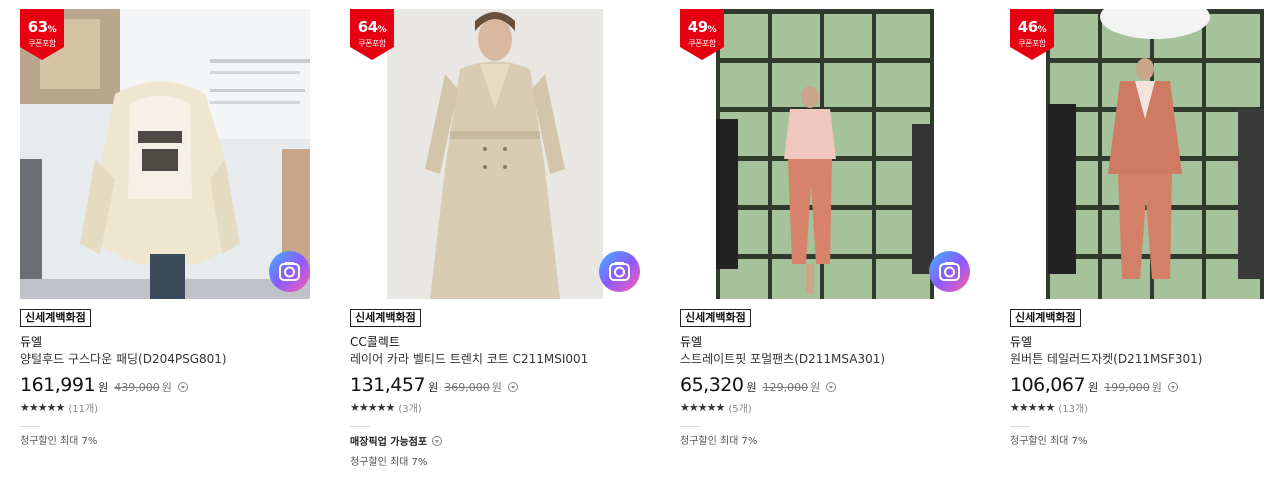 The width and height of the screenshot is (1287, 491). I want to click on product-name: 양털후드 구스다운 패딩(D204PSG801), so click(165, 359).